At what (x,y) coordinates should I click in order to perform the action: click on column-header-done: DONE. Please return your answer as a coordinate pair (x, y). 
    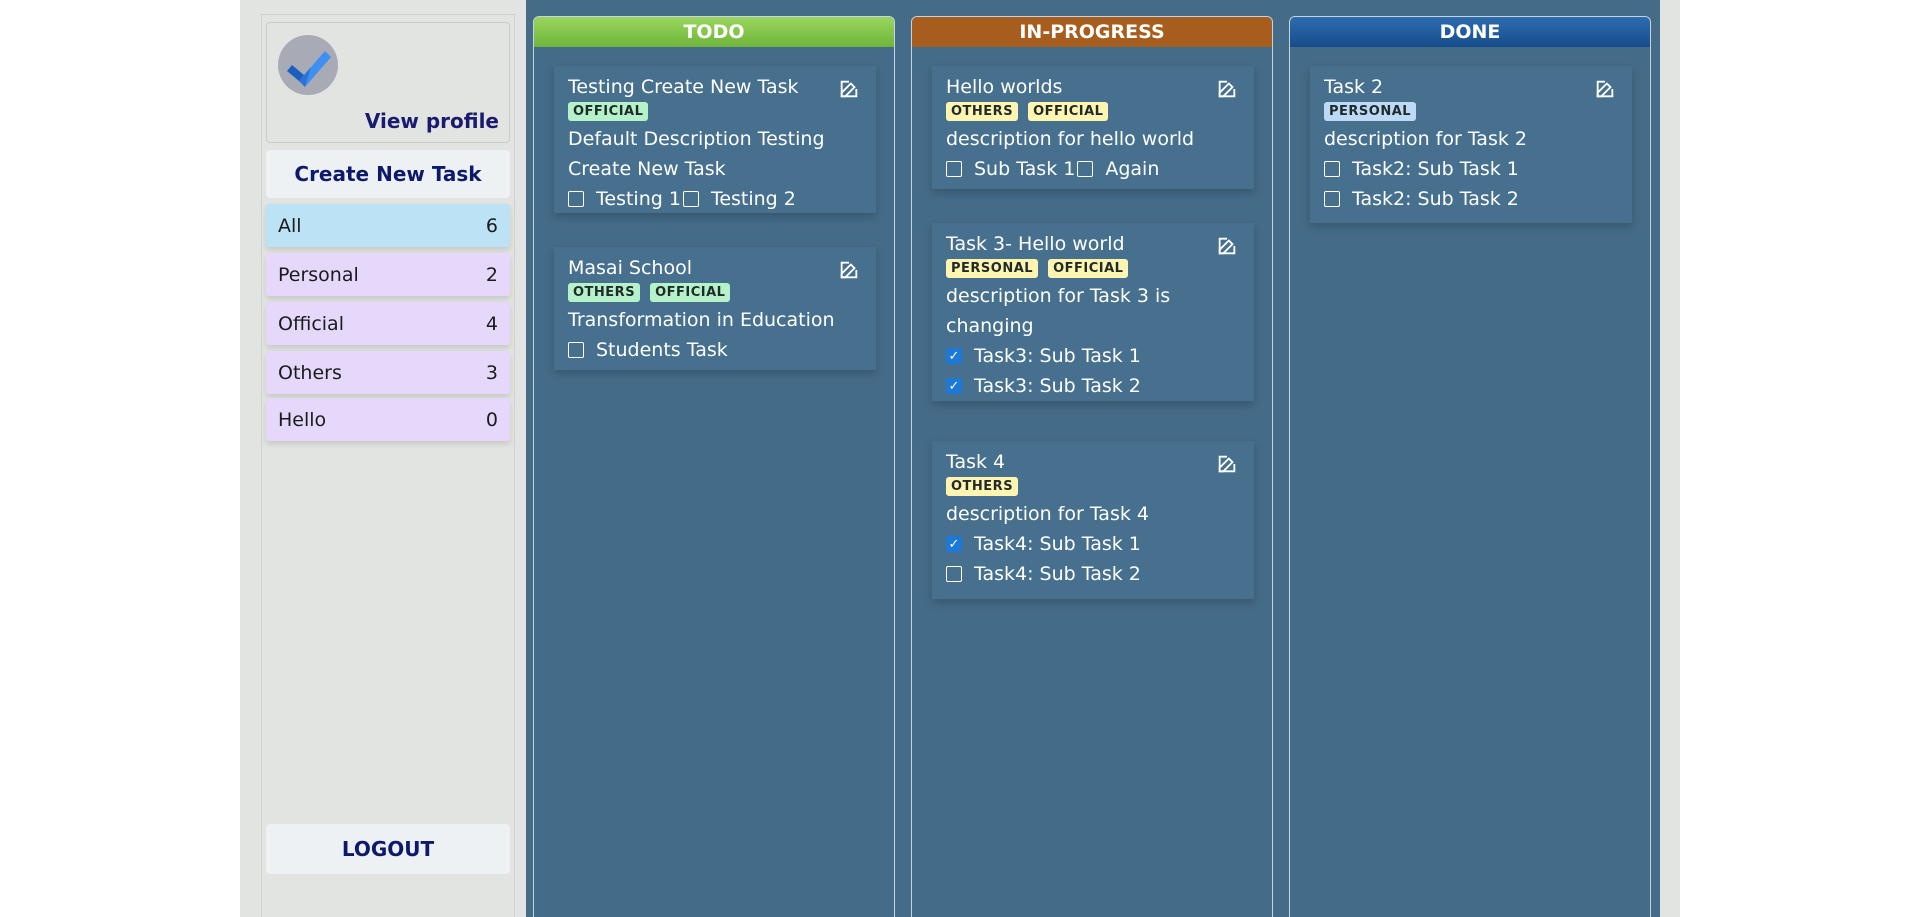
    Looking at the image, I should click on (1470, 32).